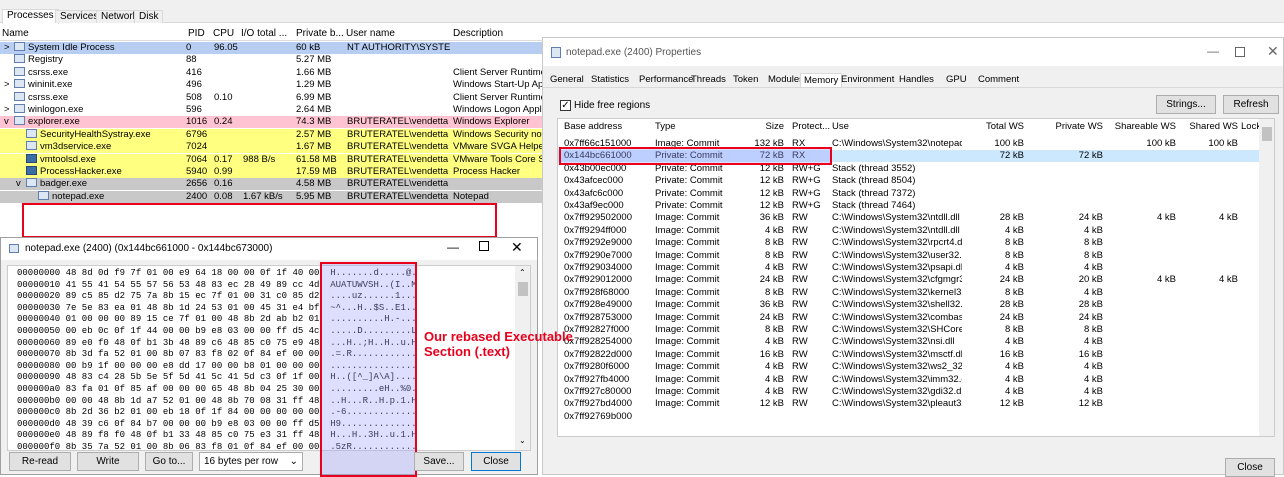 Image resolution: width=1284 pixels, height=477 pixels. Describe the element at coordinates (995, 127) in the screenshot. I see `memory-col-header: Total WS` at that location.